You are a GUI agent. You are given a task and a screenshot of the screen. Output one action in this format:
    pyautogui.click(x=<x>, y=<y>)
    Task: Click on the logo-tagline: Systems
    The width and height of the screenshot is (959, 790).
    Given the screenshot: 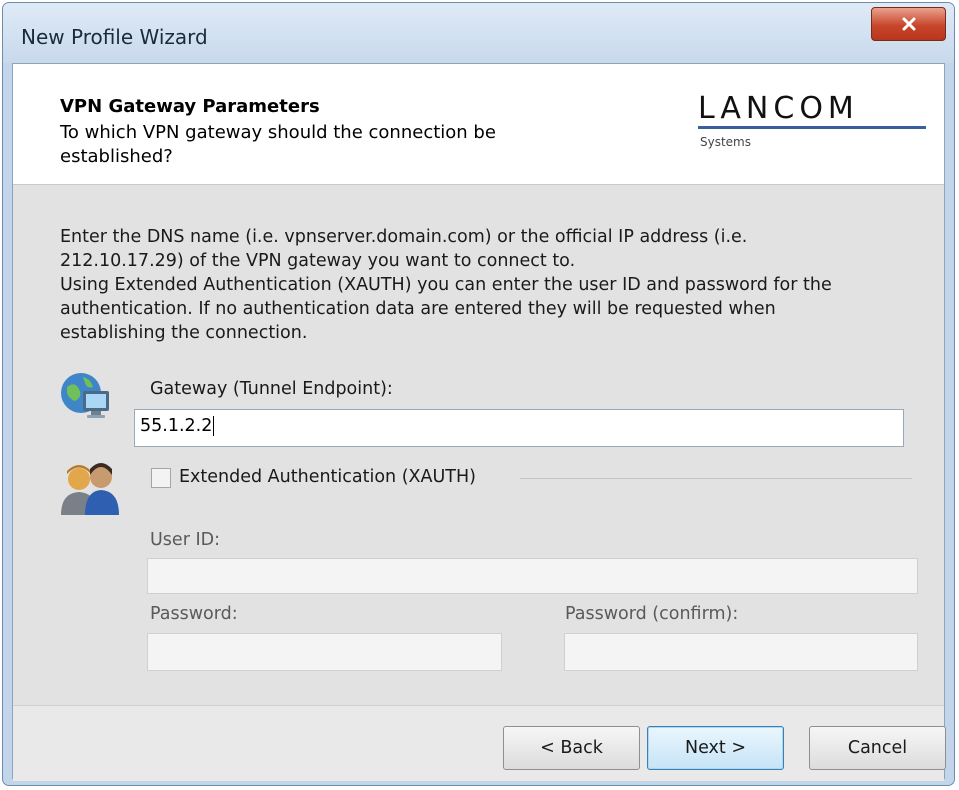 What is the action you would take?
    pyautogui.click(x=725, y=142)
    